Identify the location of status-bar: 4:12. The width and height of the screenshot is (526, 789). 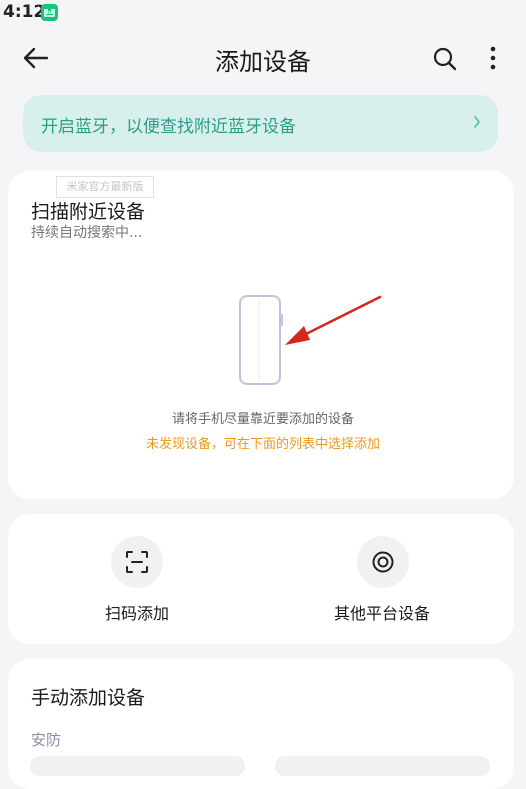
(263, 13).